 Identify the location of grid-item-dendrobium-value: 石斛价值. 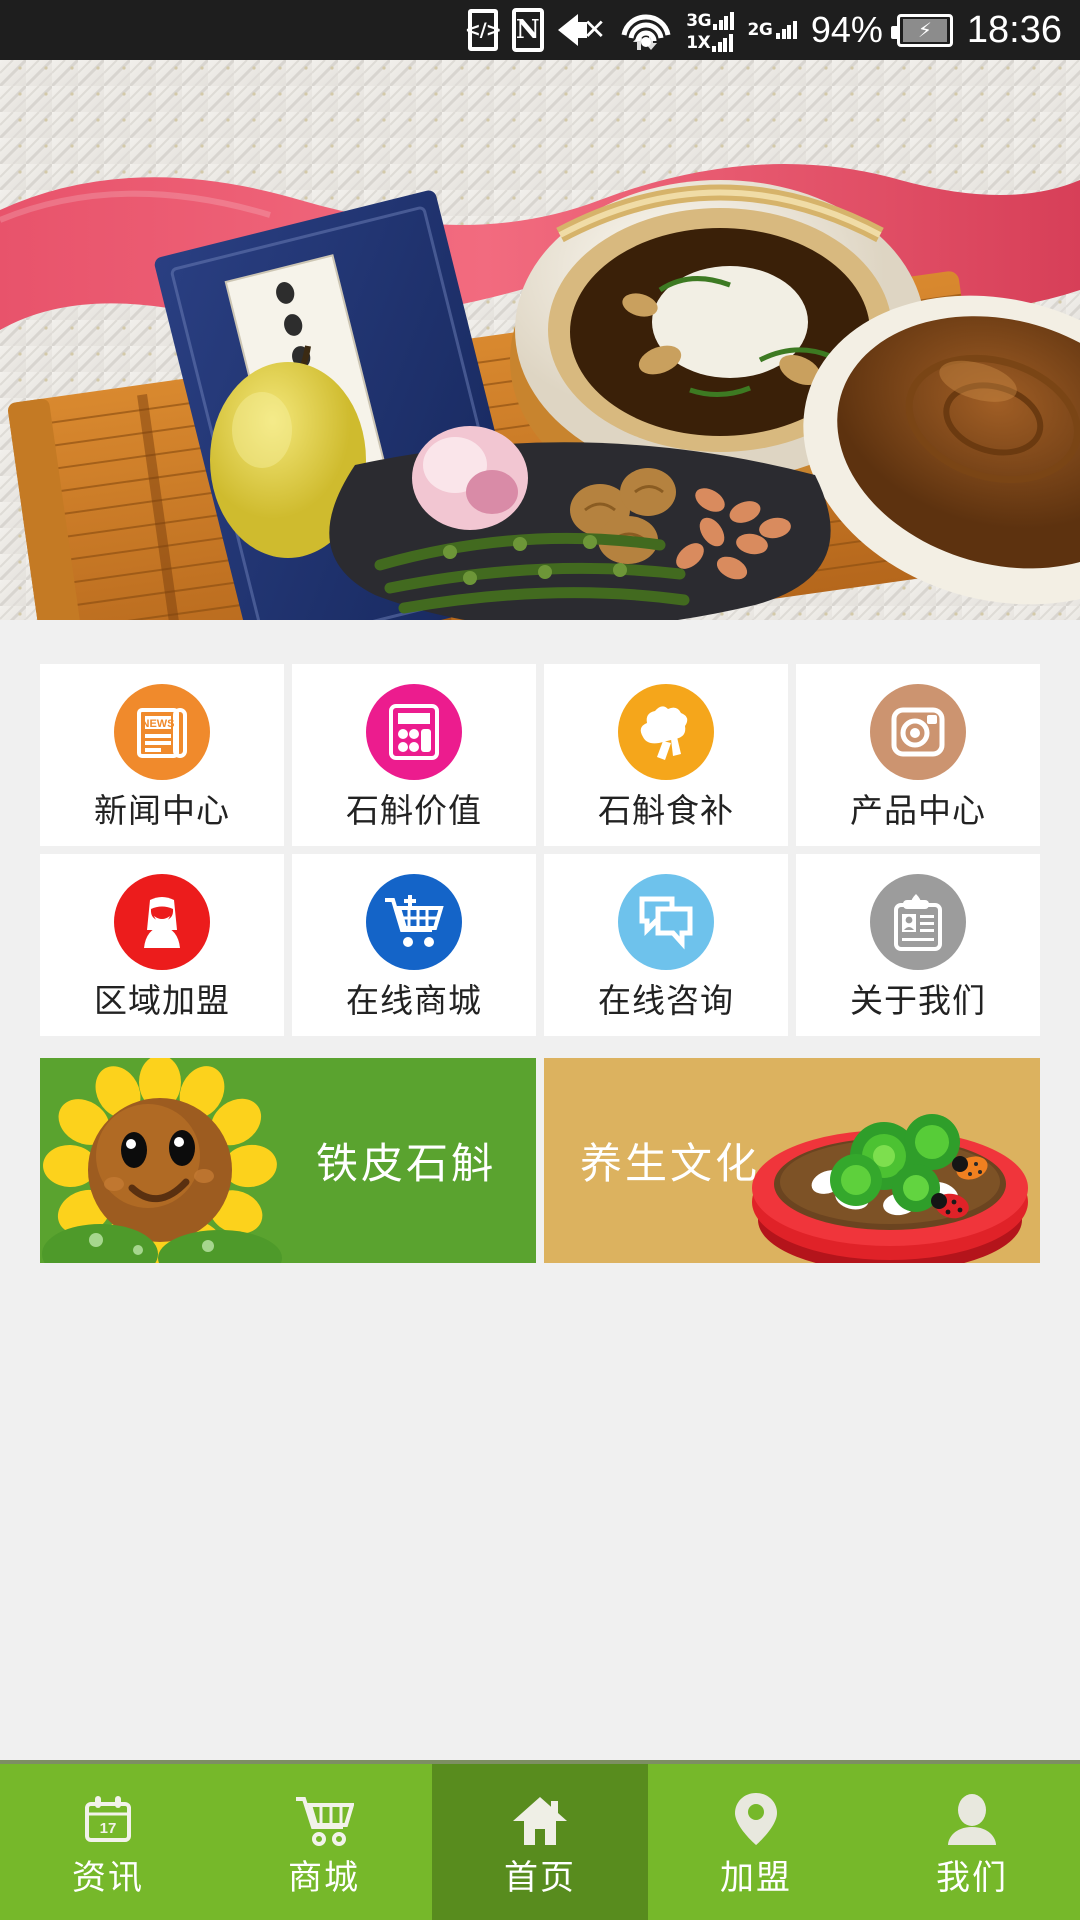
(414, 755).